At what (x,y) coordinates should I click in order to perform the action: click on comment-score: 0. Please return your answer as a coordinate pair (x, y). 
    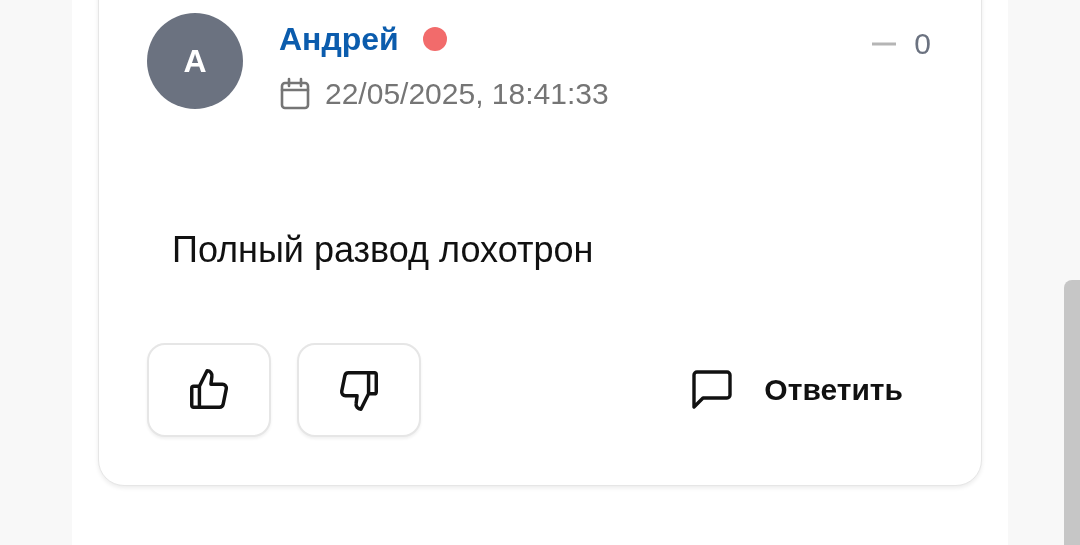
    Looking at the image, I should click on (922, 44).